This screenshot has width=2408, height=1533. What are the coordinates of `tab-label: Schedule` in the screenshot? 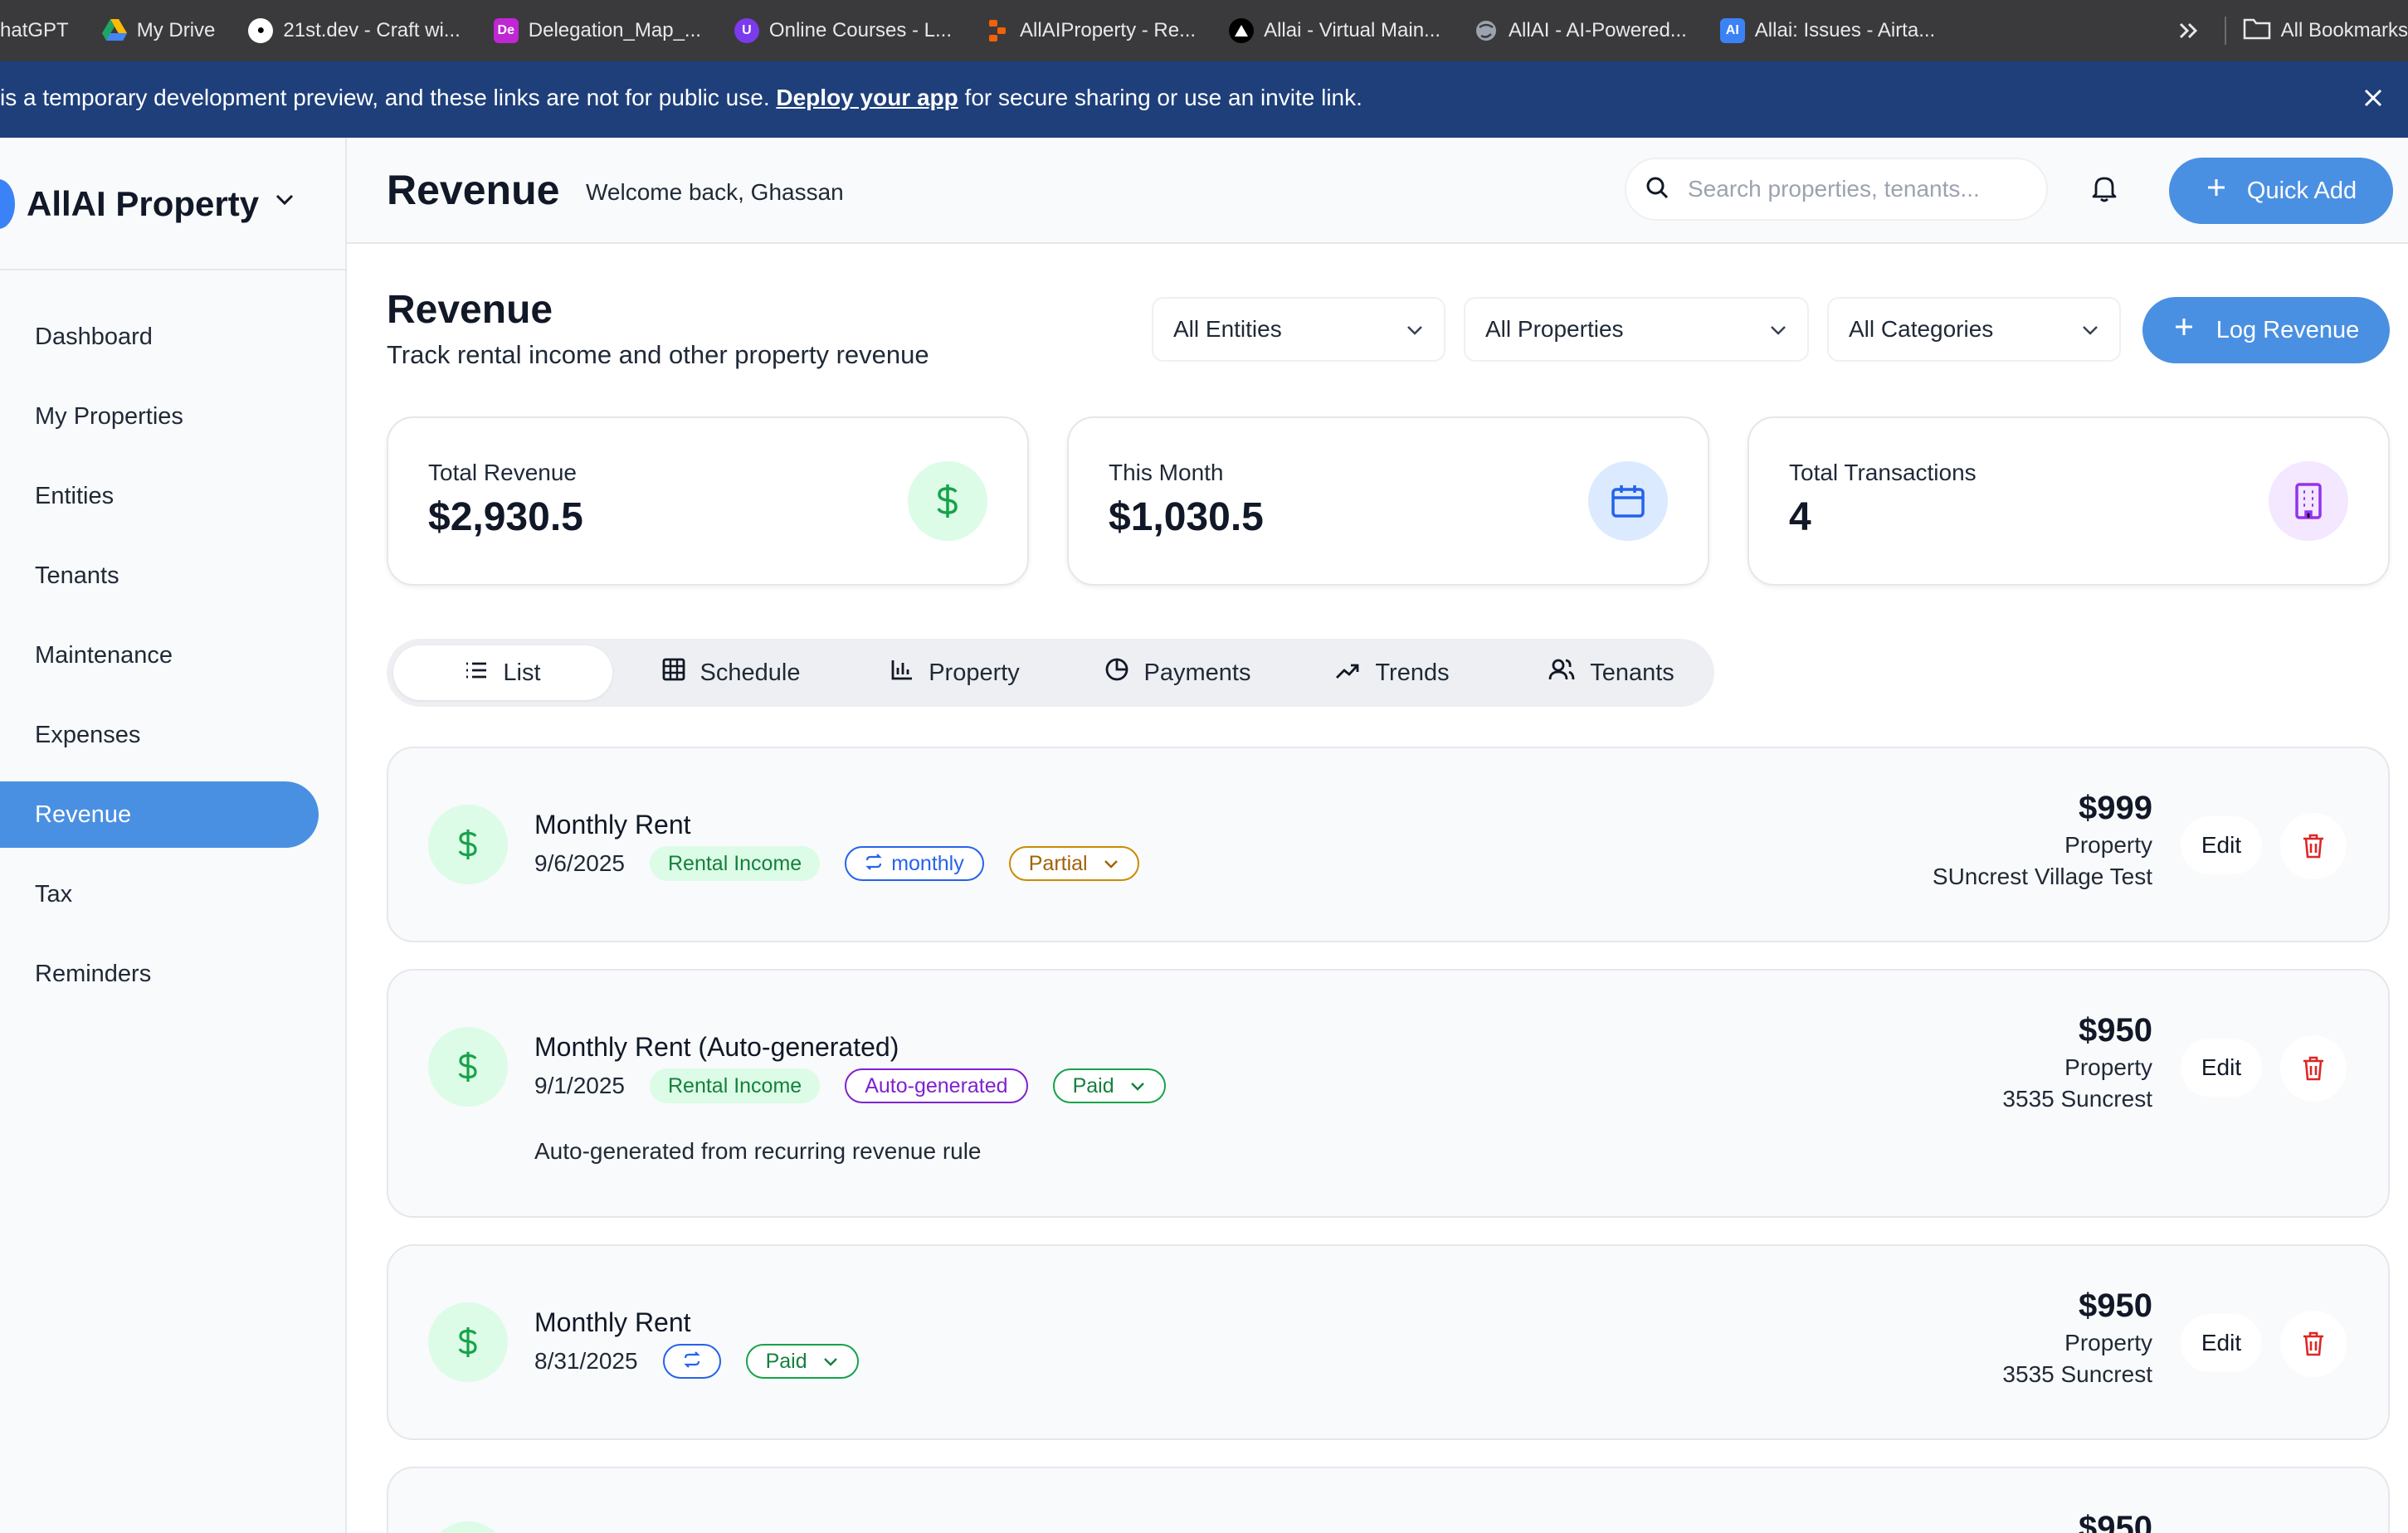 It's located at (750, 672).